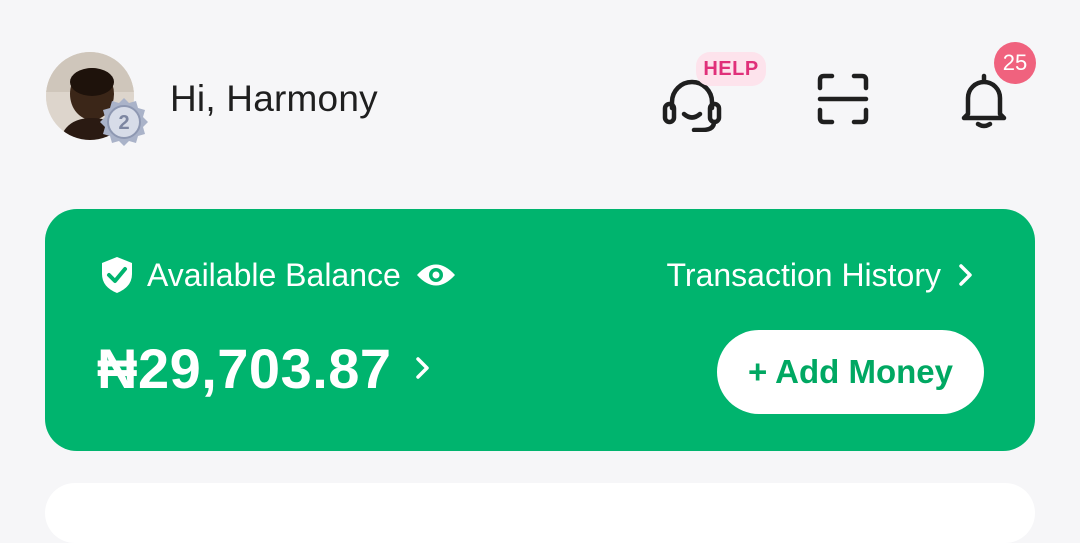 This screenshot has height=543, width=1080. I want to click on balance-amount: ₦29,703.87, so click(244, 368).